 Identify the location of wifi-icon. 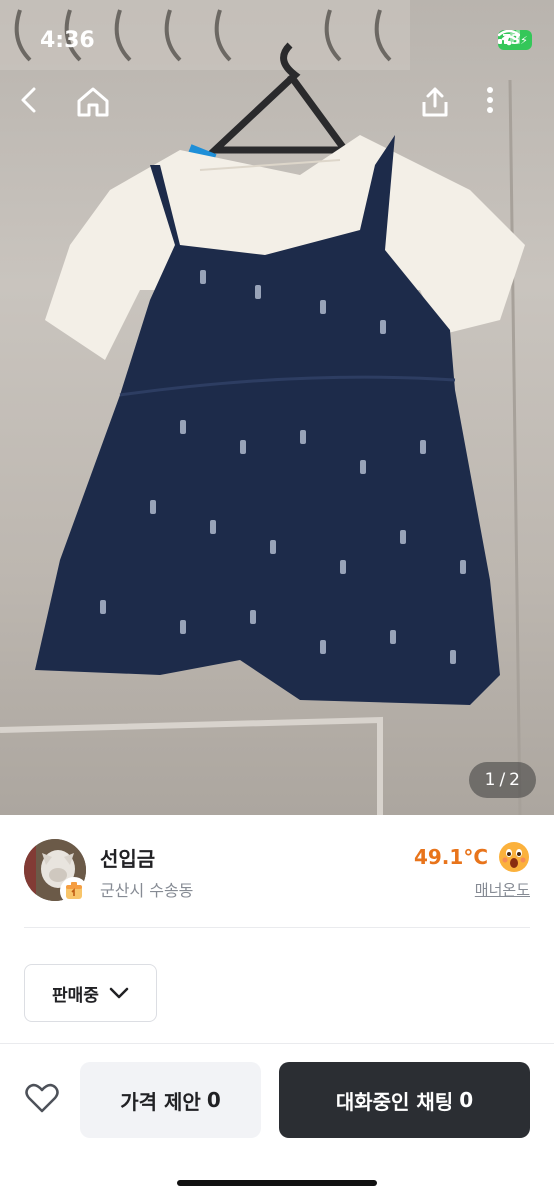
(509, 38).